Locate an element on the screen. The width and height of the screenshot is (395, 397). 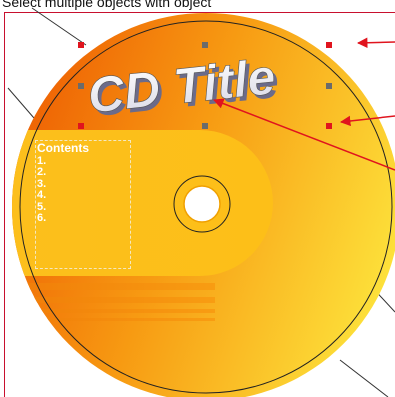
callout-arrow is located at coordinates (375, 42).